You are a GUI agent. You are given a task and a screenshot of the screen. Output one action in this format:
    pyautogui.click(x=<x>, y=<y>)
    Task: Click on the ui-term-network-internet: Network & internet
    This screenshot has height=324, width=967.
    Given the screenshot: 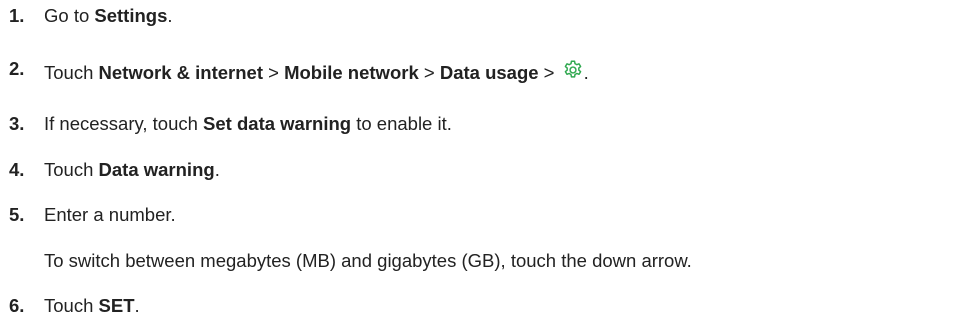 What is the action you would take?
    pyautogui.click(x=180, y=72)
    